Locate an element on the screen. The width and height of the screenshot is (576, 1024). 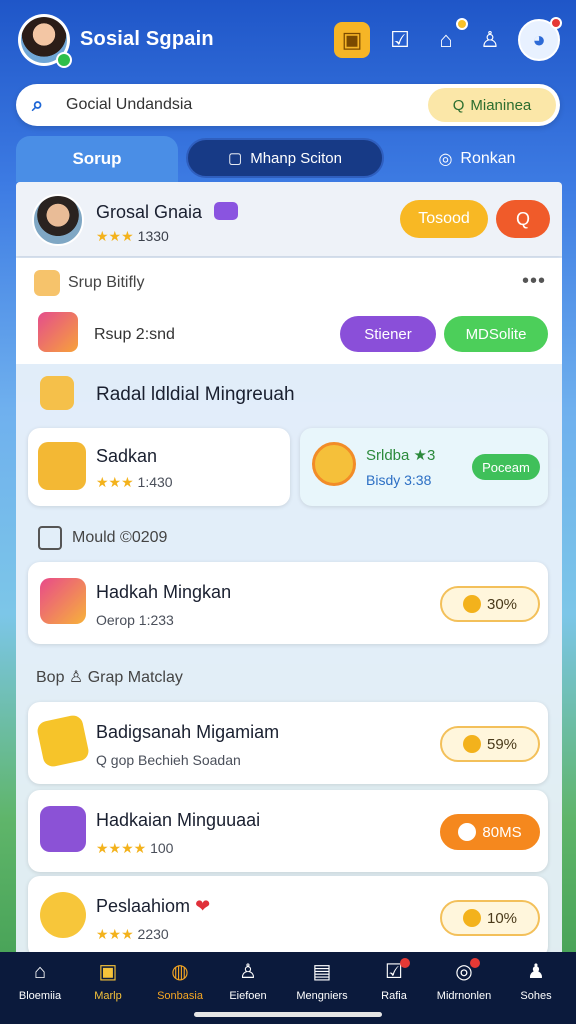
treasure-chest-icon is located at coordinates (62, 466).